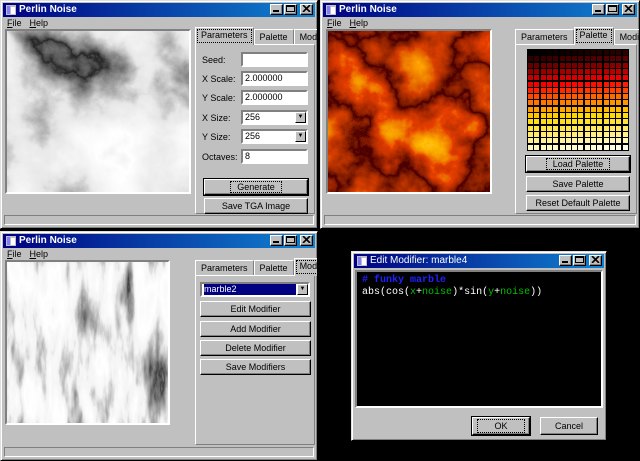 This screenshot has height=461, width=640. I want to click on save-modifiers-button: Save Modifiers, so click(255, 367).